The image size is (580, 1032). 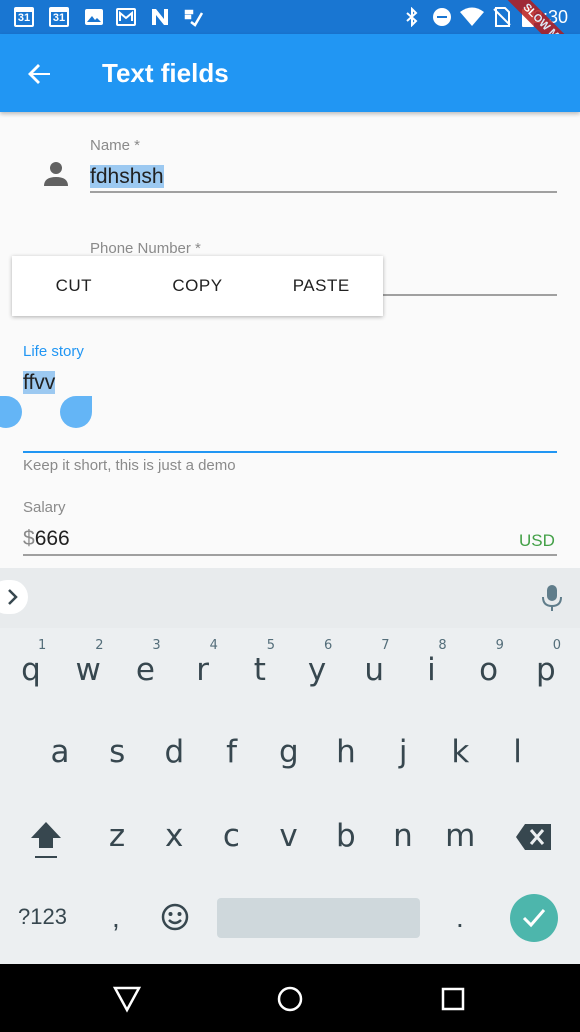 I want to click on key-5: h, so click(x=346, y=752).